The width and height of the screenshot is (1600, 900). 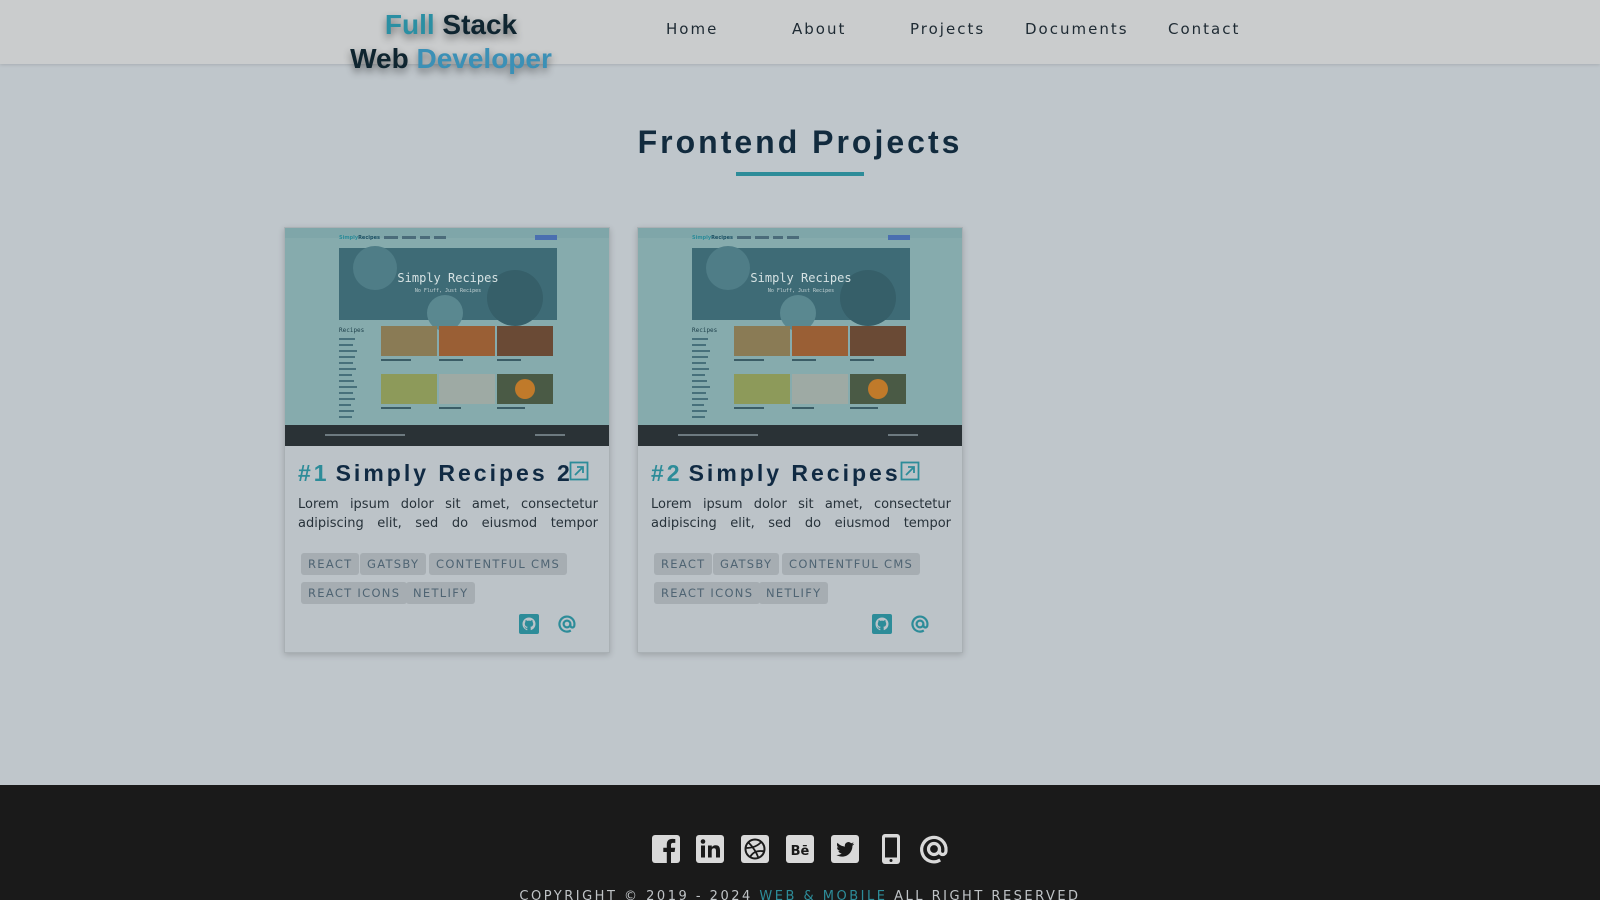 I want to click on nav-links: Home About Projects Documents Contact, so click(x=800, y=32).